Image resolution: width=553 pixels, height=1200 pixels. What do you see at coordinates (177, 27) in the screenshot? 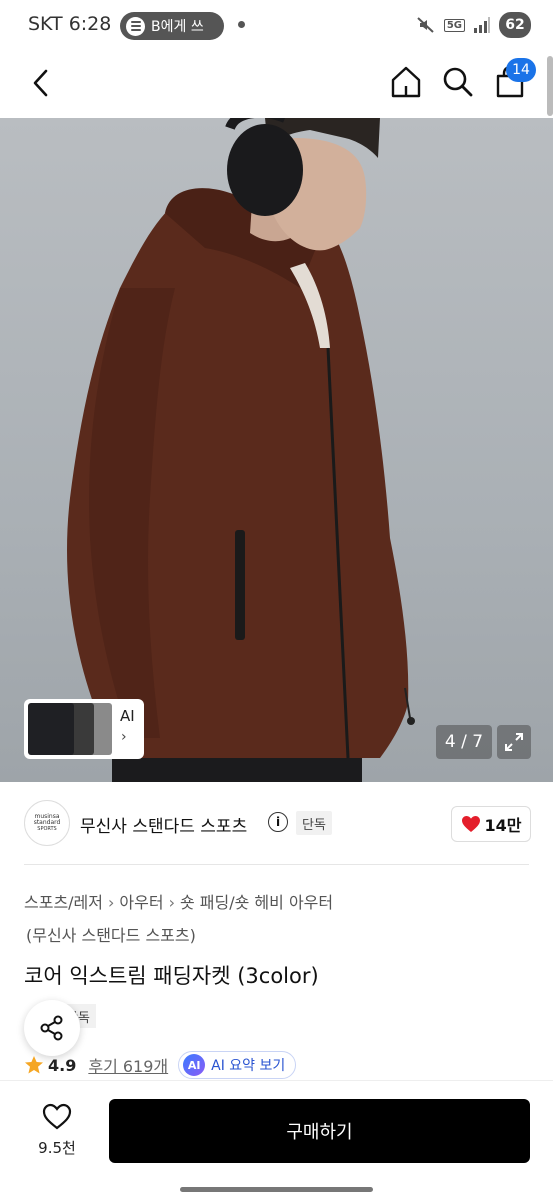
I see `music-label: B에게 쓰` at bounding box center [177, 27].